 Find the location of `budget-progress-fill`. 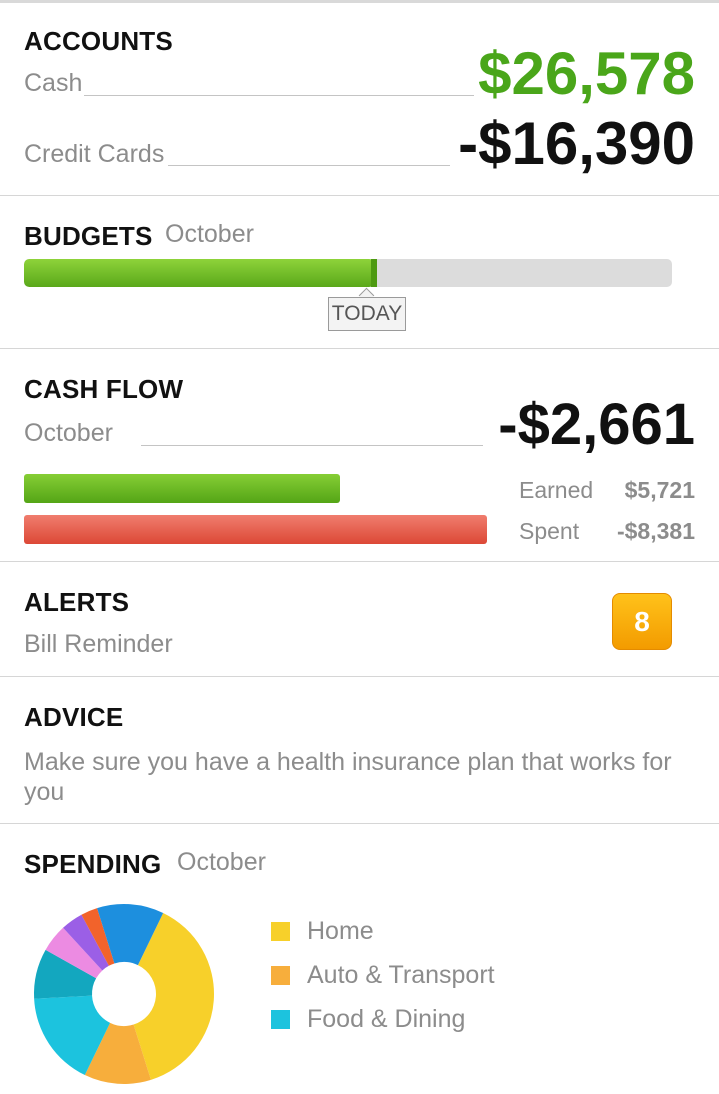

budget-progress-fill is located at coordinates (199, 273).